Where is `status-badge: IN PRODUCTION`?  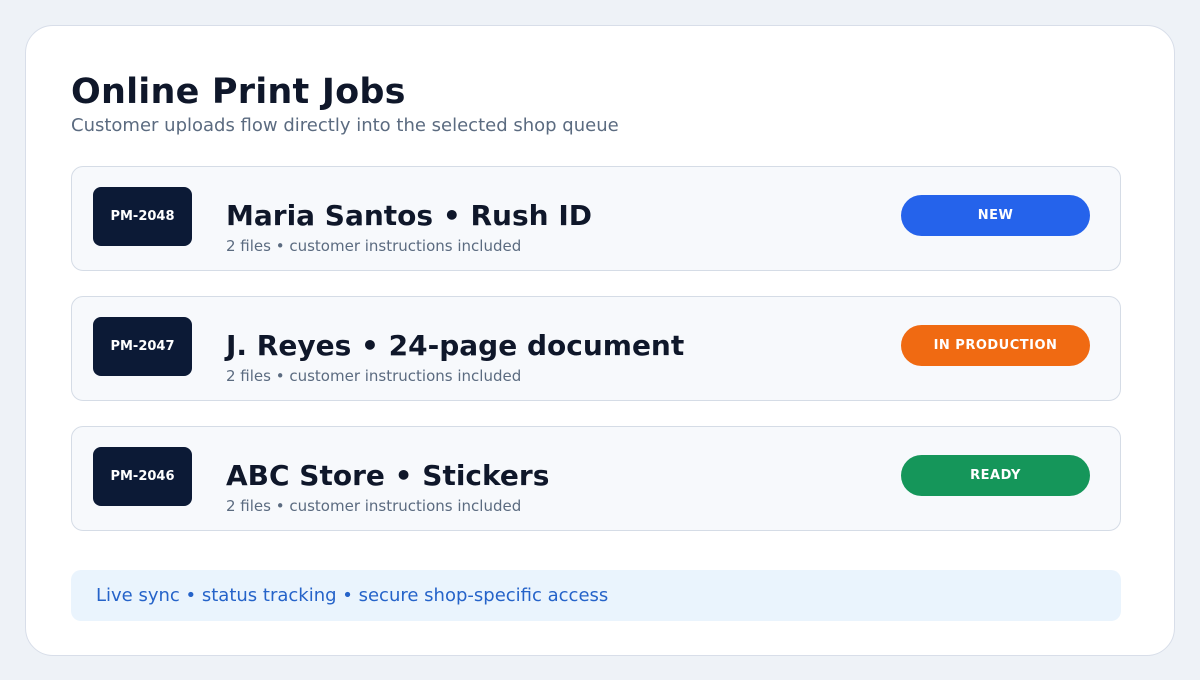
status-badge: IN PRODUCTION is located at coordinates (995, 345).